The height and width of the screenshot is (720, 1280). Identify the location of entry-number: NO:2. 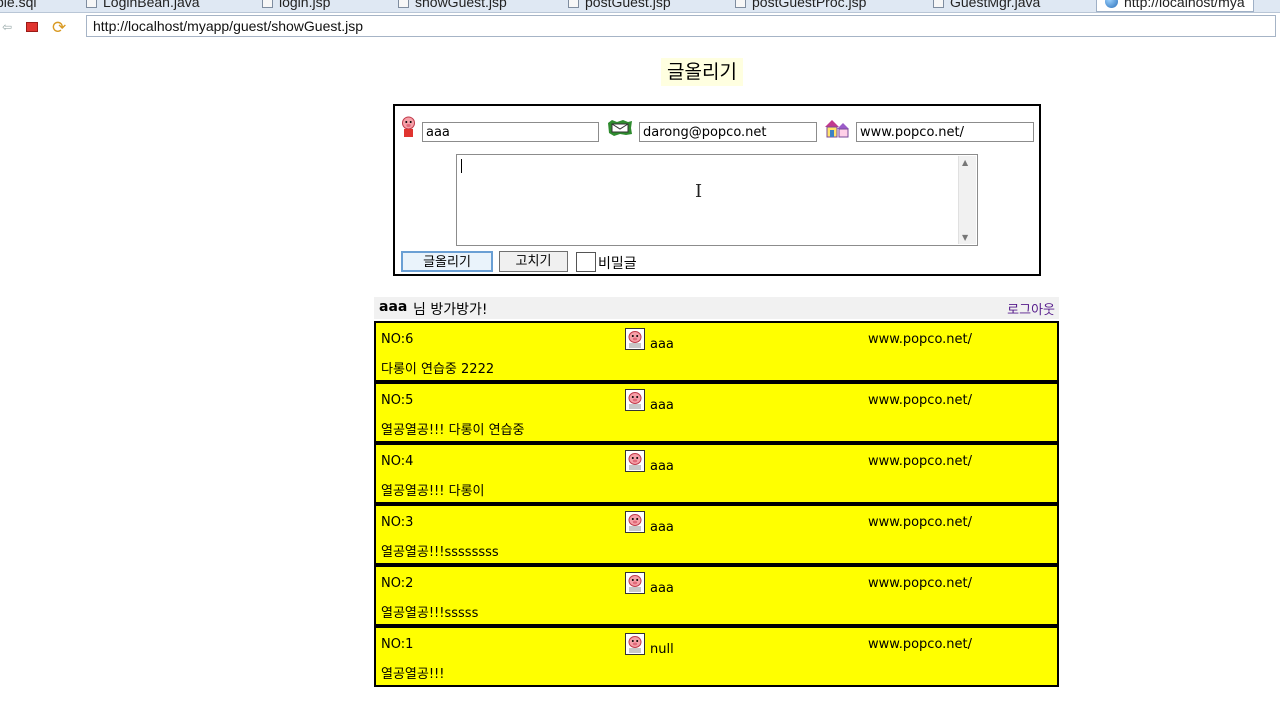
(397, 583).